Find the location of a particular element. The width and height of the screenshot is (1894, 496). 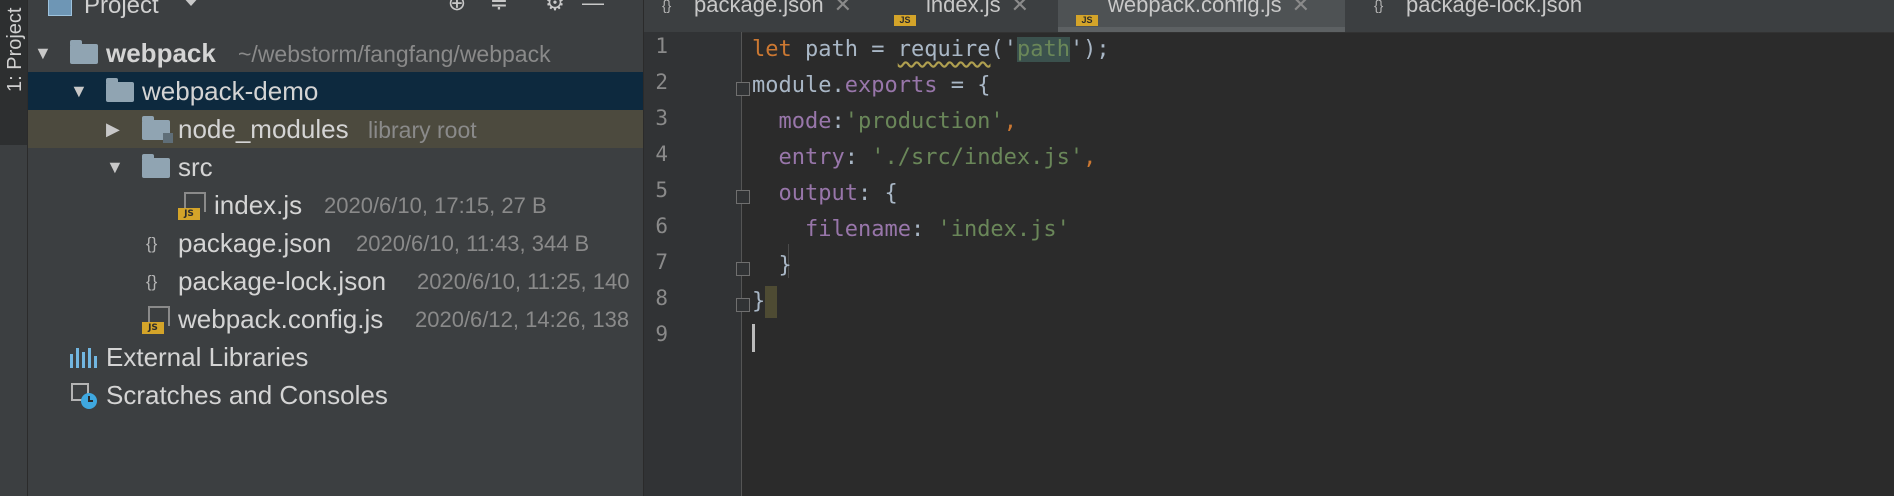

collapse-arrow-icon: ▶ is located at coordinates (113, 129).